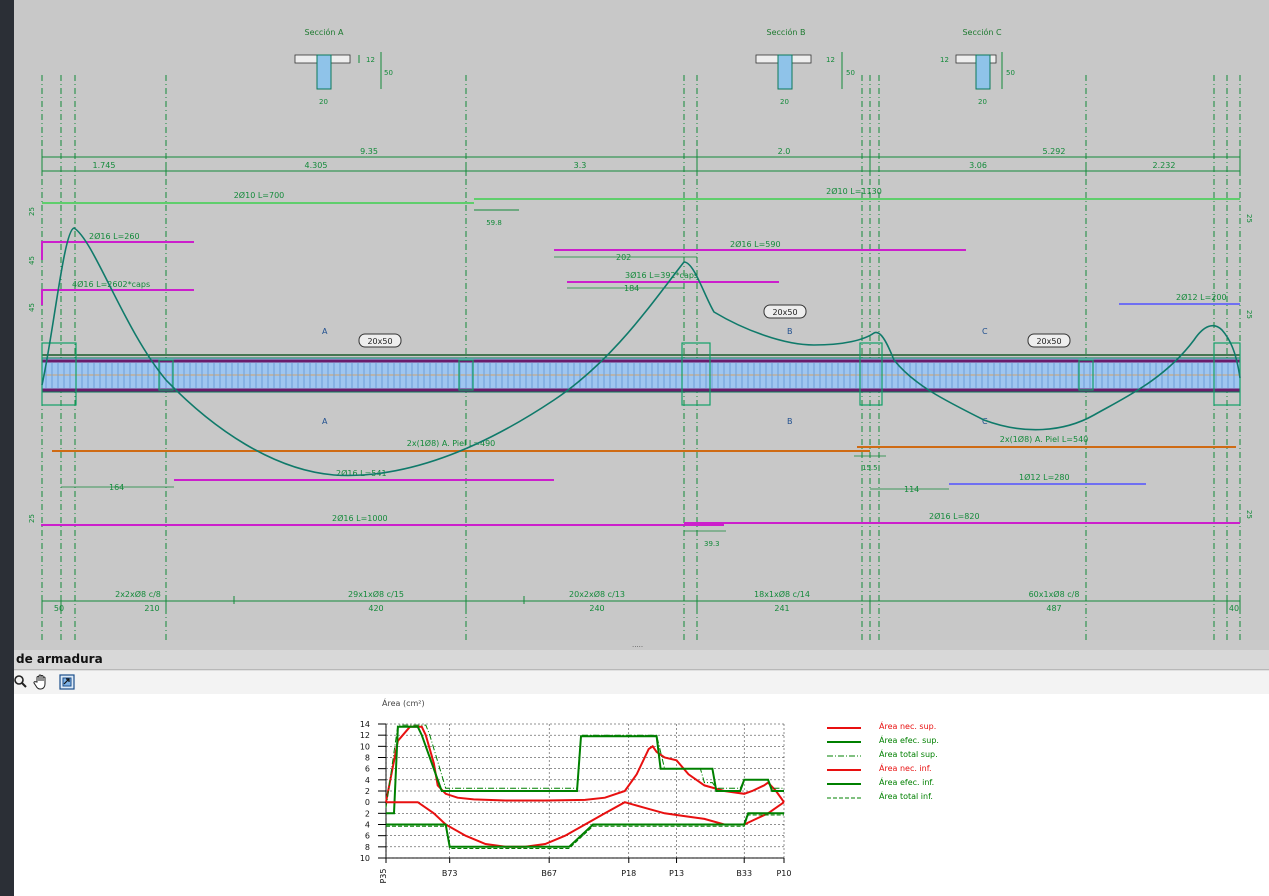 This screenshot has width=1269, height=896. What do you see at coordinates (907, 782) in the screenshot?
I see `legend-label: Área efec. inf.` at bounding box center [907, 782].